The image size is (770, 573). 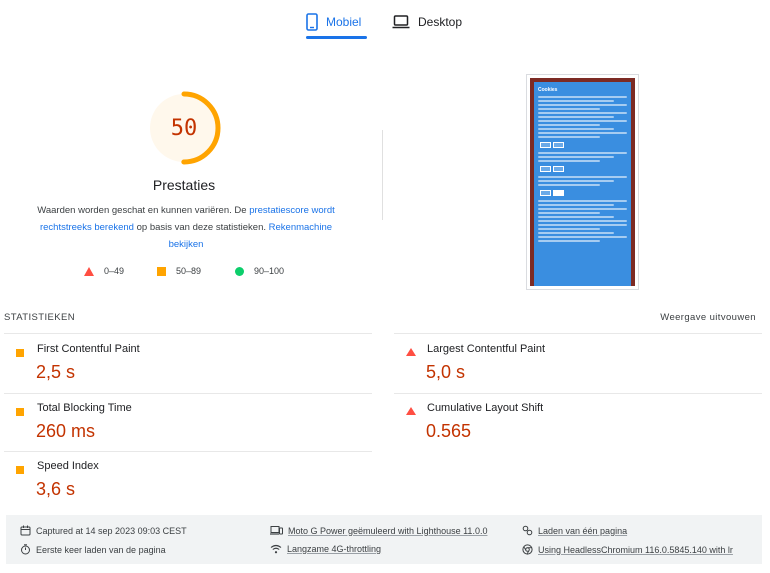 What do you see at coordinates (25, 530) in the screenshot?
I see `calendar-icon` at bounding box center [25, 530].